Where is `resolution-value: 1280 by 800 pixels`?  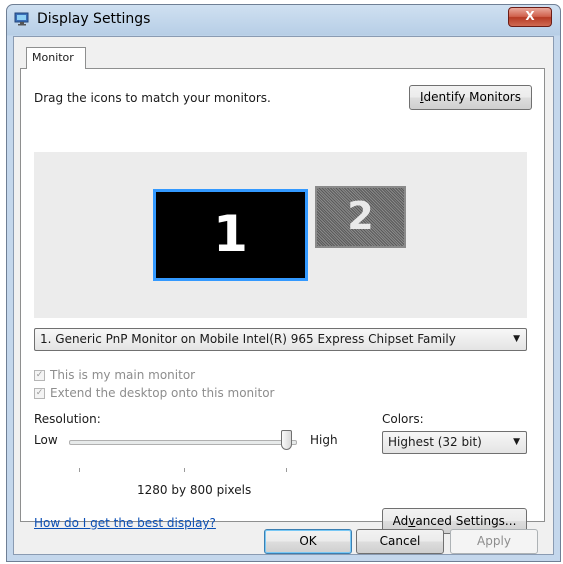
resolution-value: 1280 by 800 pixels is located at coordinates (194, 490).